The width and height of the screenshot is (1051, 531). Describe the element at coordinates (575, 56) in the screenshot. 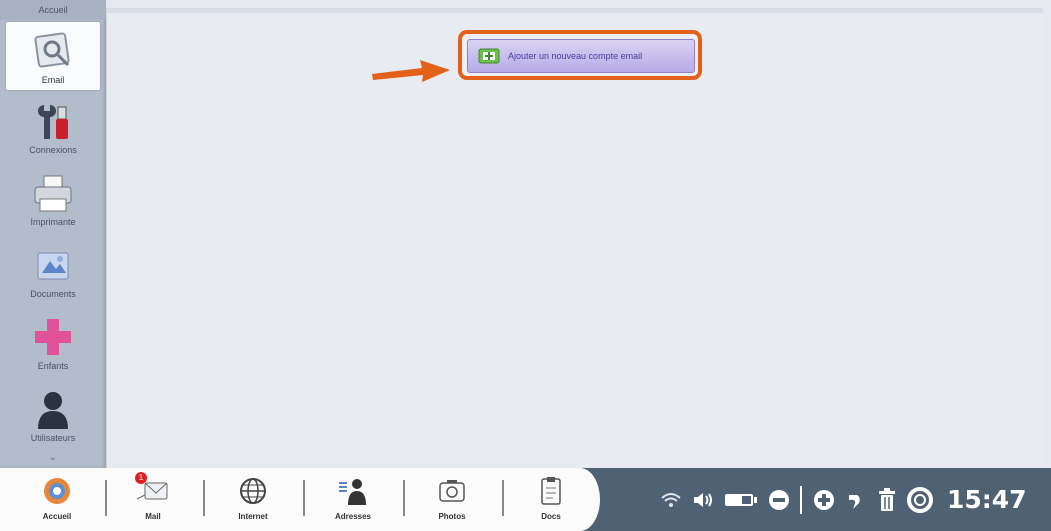

I see `add-email-account-label: Ajouter un nouveau compte email` at that location.